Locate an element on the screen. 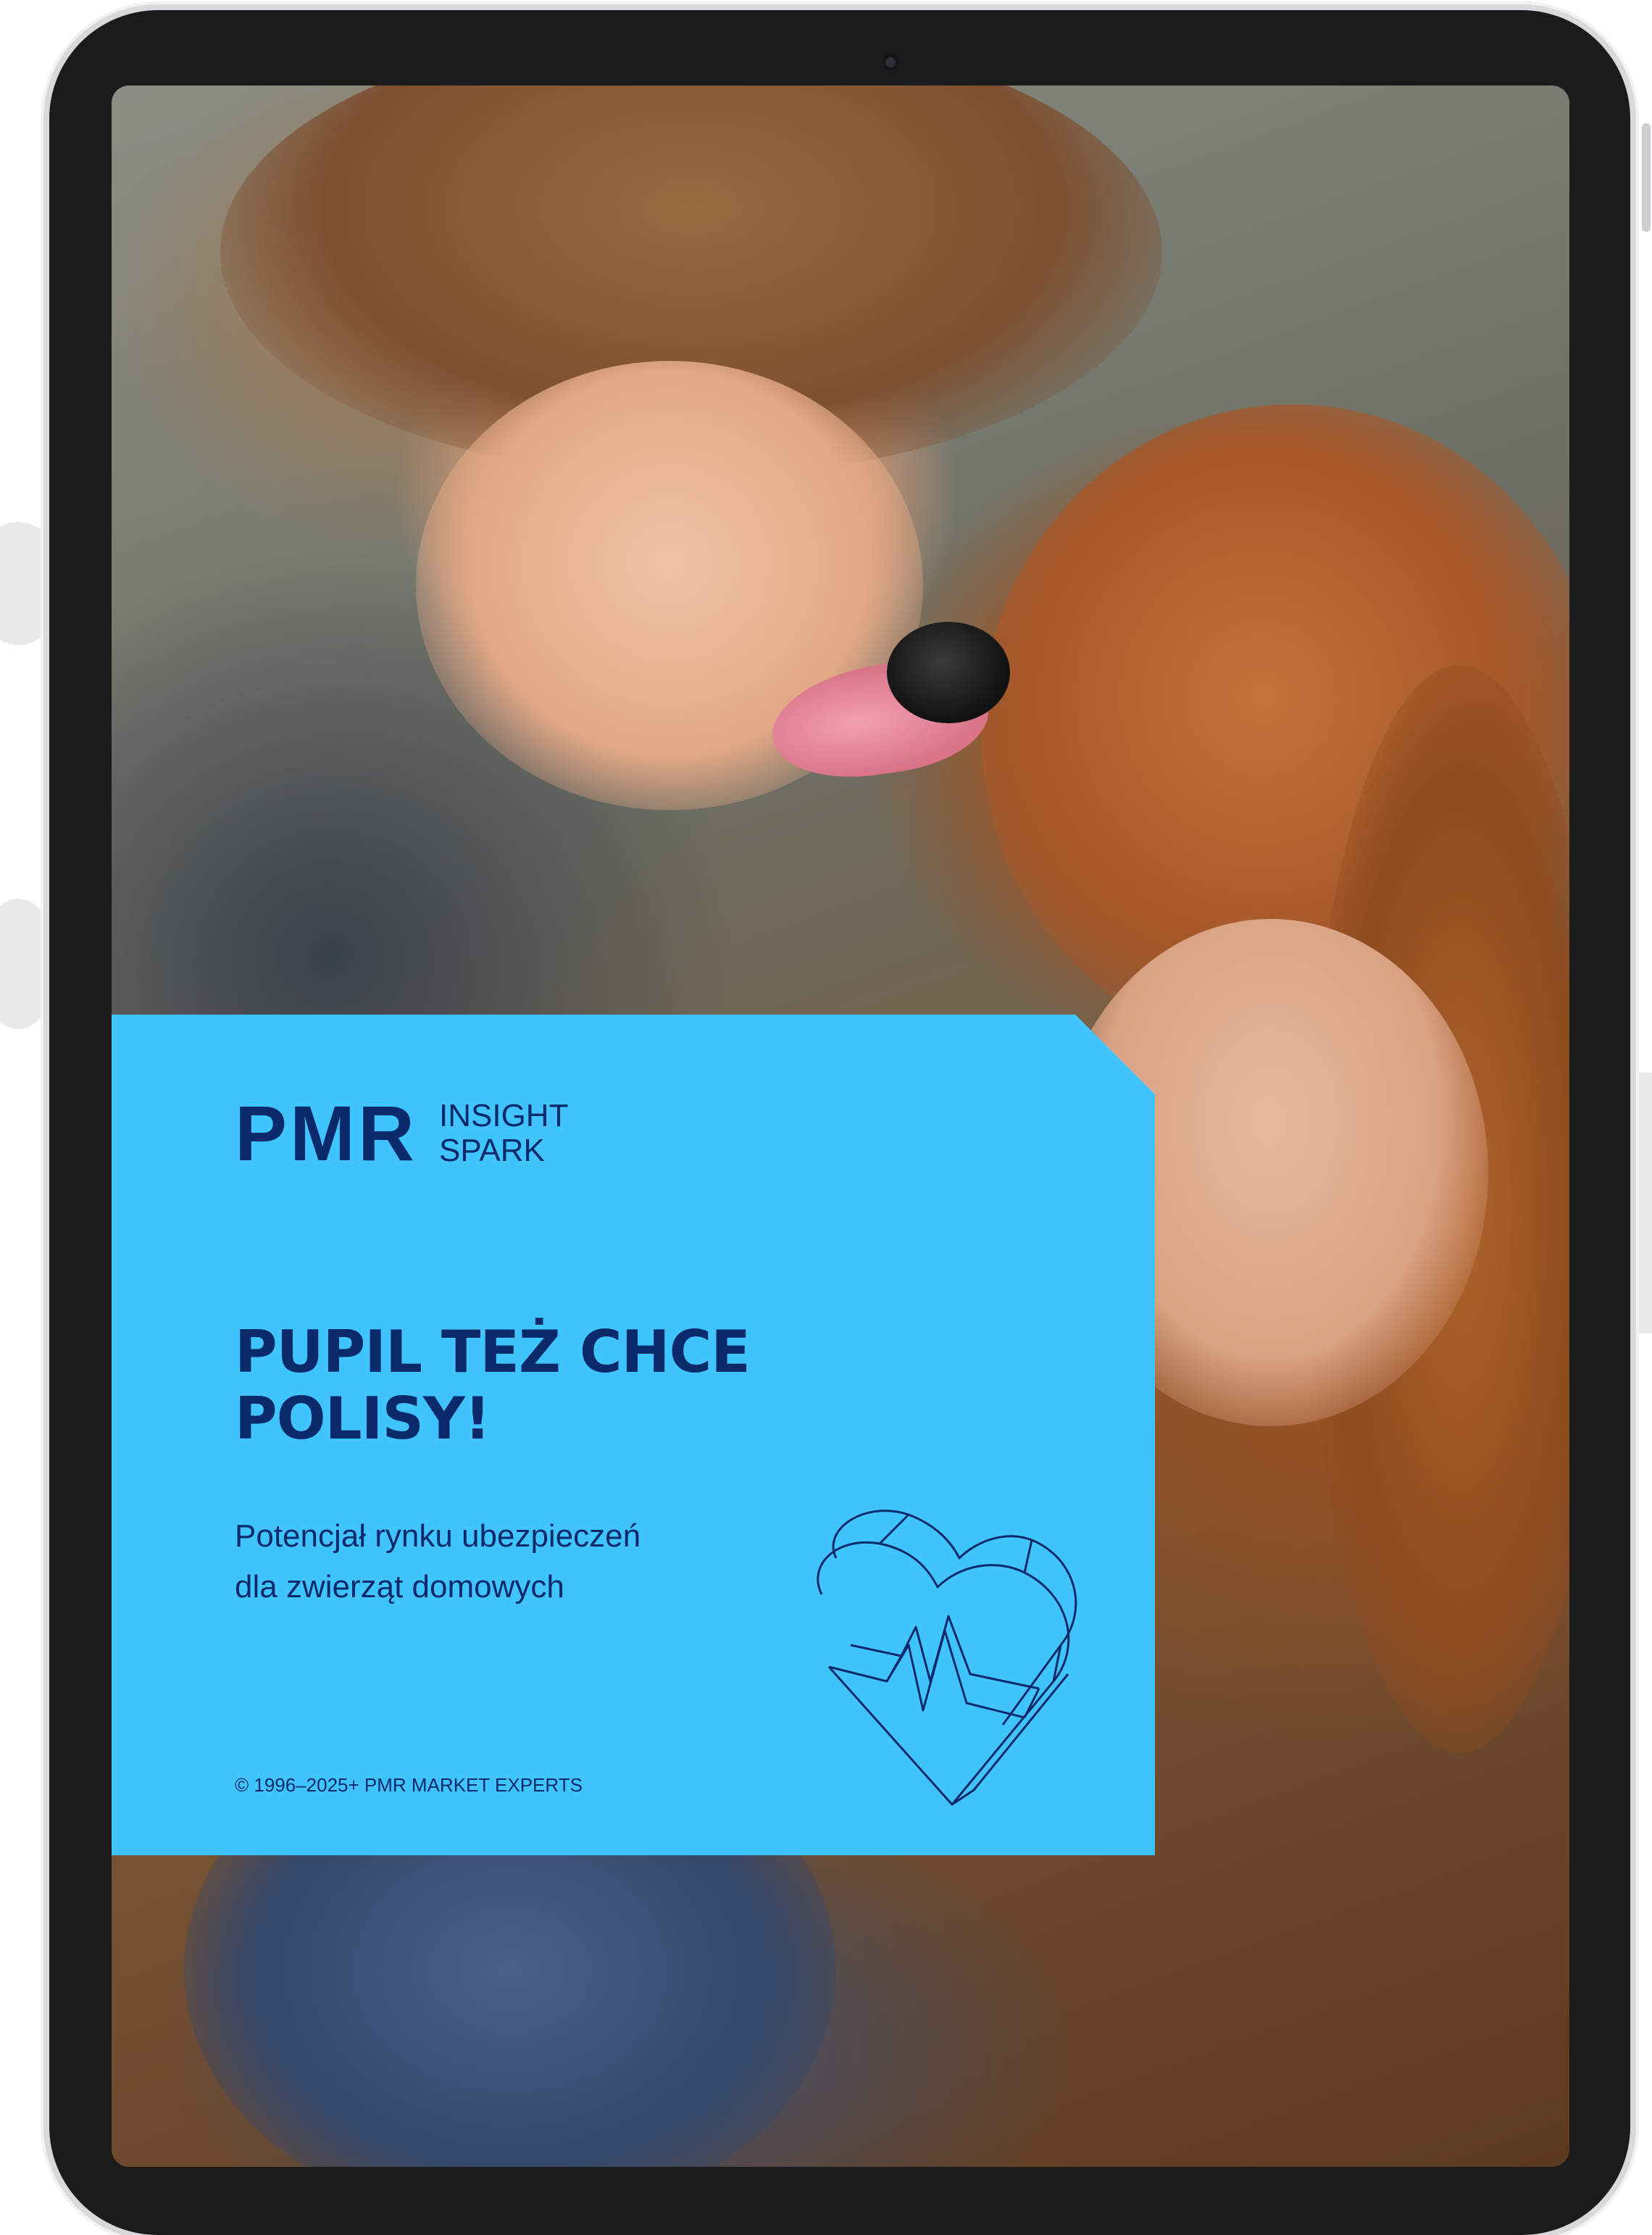  heart-pulse-icon is located at coordinates (947, 1658).